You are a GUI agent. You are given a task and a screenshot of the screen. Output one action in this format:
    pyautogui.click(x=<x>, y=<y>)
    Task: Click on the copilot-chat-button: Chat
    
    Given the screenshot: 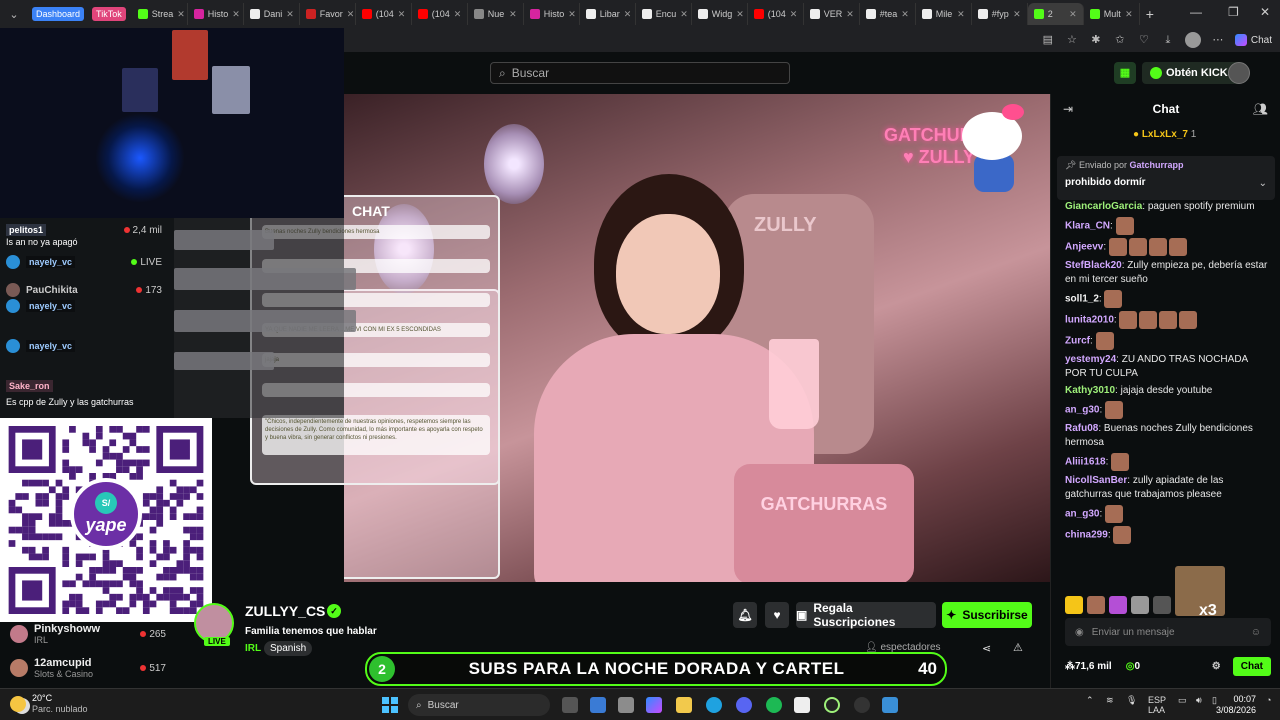 What is the action you would take?
    pyautogui.click(x=1253, y=40)
    